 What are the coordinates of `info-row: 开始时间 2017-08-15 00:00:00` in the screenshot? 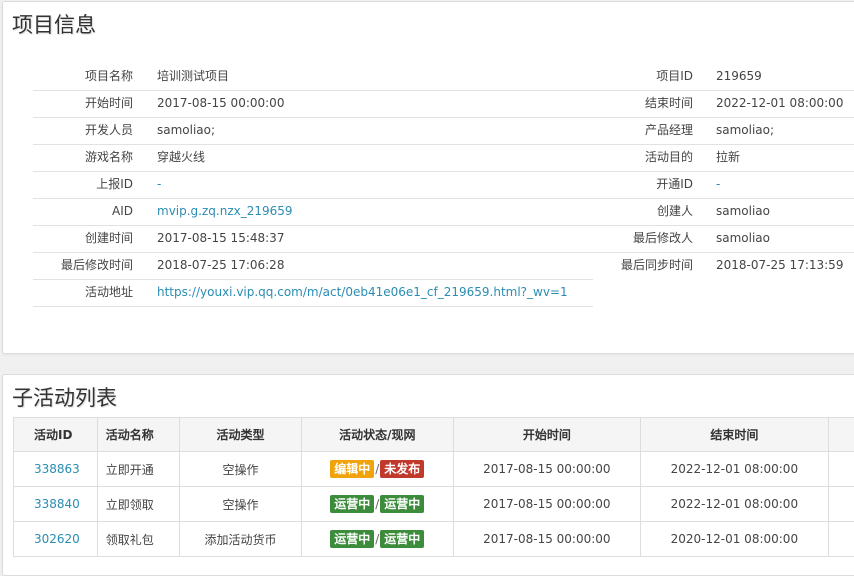 It's located at (313, 104).